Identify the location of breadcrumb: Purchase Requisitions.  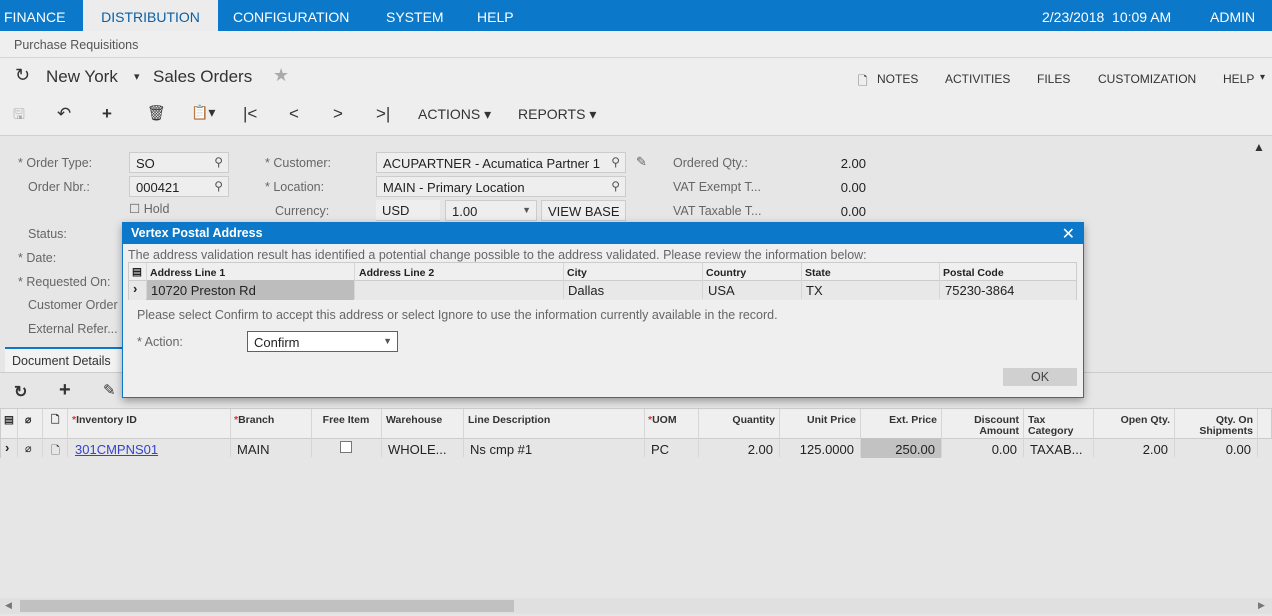
(636, 44).